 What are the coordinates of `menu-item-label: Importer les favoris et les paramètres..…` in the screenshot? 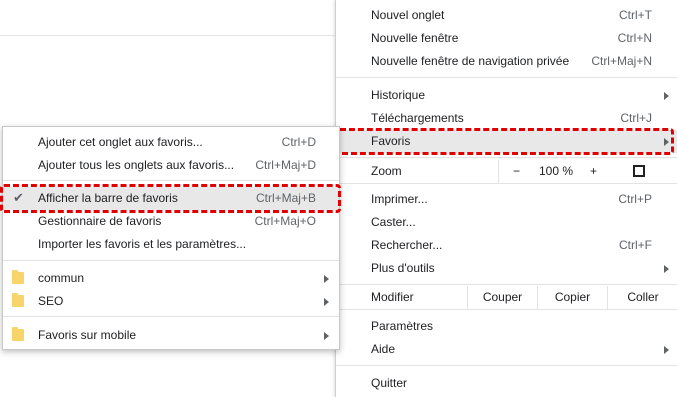 It's located at (142, 244).